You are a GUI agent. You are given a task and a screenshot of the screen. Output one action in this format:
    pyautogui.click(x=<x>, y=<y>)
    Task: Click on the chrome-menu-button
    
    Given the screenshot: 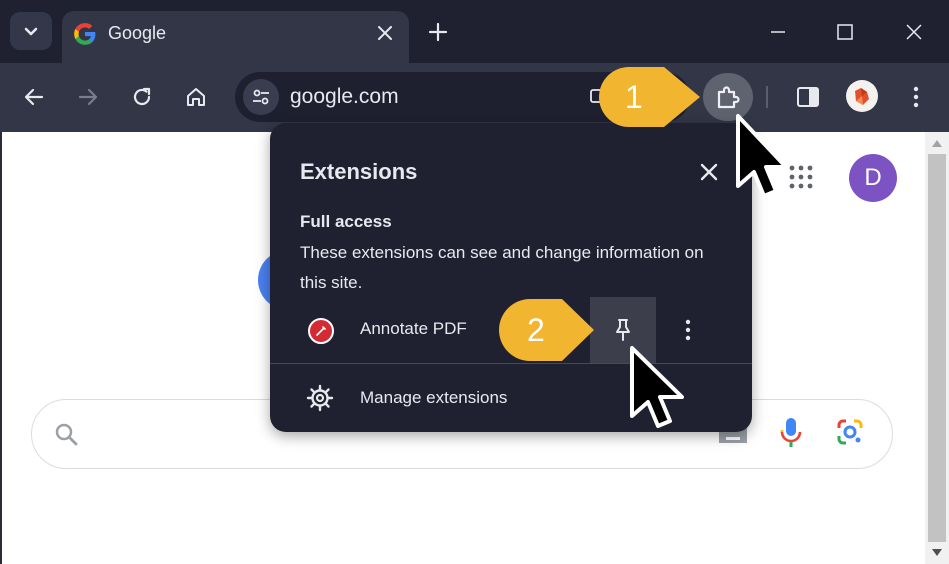 What is the action you would take?
    pyautogui.click(x=916, y=97)
    